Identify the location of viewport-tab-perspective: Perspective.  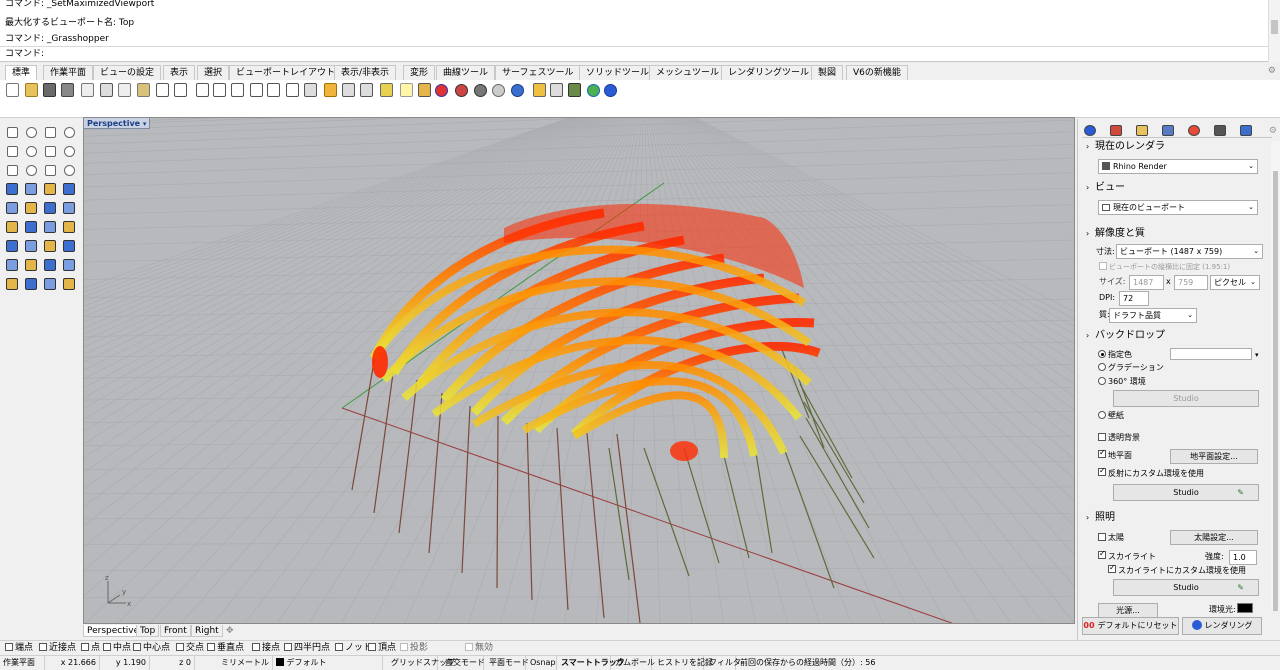
(113, 631).